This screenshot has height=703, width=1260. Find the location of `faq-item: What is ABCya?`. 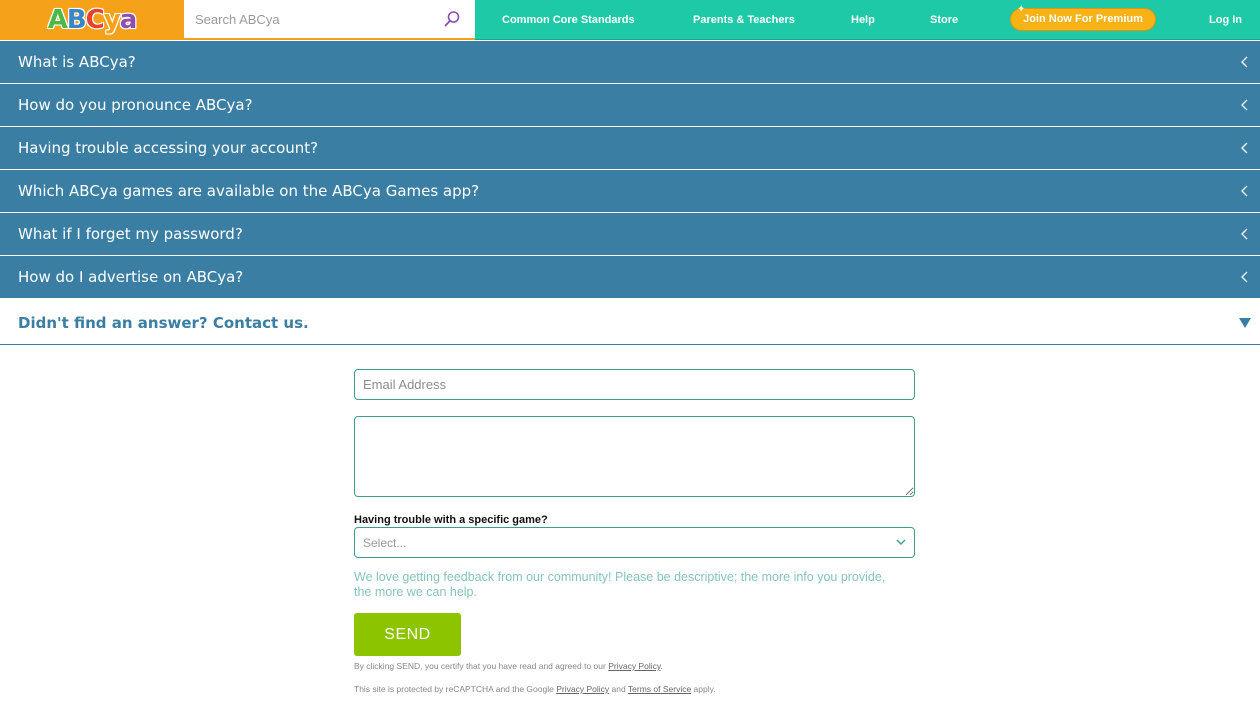

faq-item: What is ABCya? is located at coordinates (630, 62).